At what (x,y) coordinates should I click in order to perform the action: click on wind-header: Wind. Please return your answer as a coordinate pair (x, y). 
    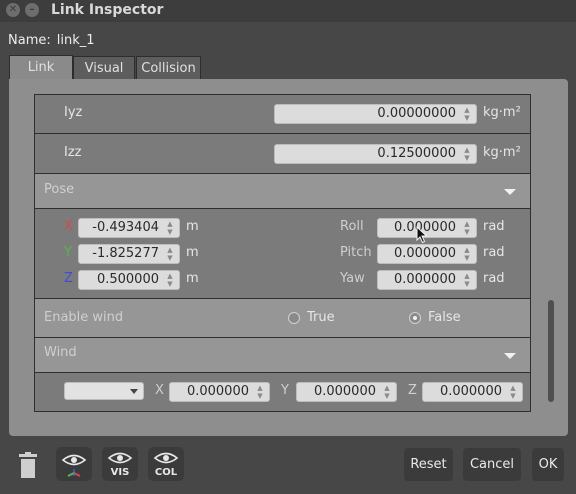
    Looking at the image, I should click on (282, 355).